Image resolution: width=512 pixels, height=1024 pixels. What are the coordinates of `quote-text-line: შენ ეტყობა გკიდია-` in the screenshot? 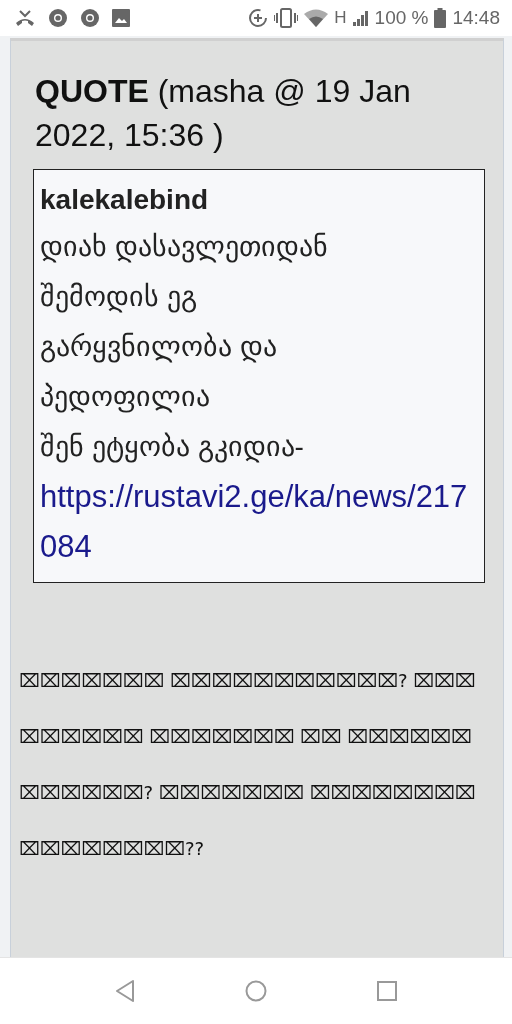 It's located at (172, 447).